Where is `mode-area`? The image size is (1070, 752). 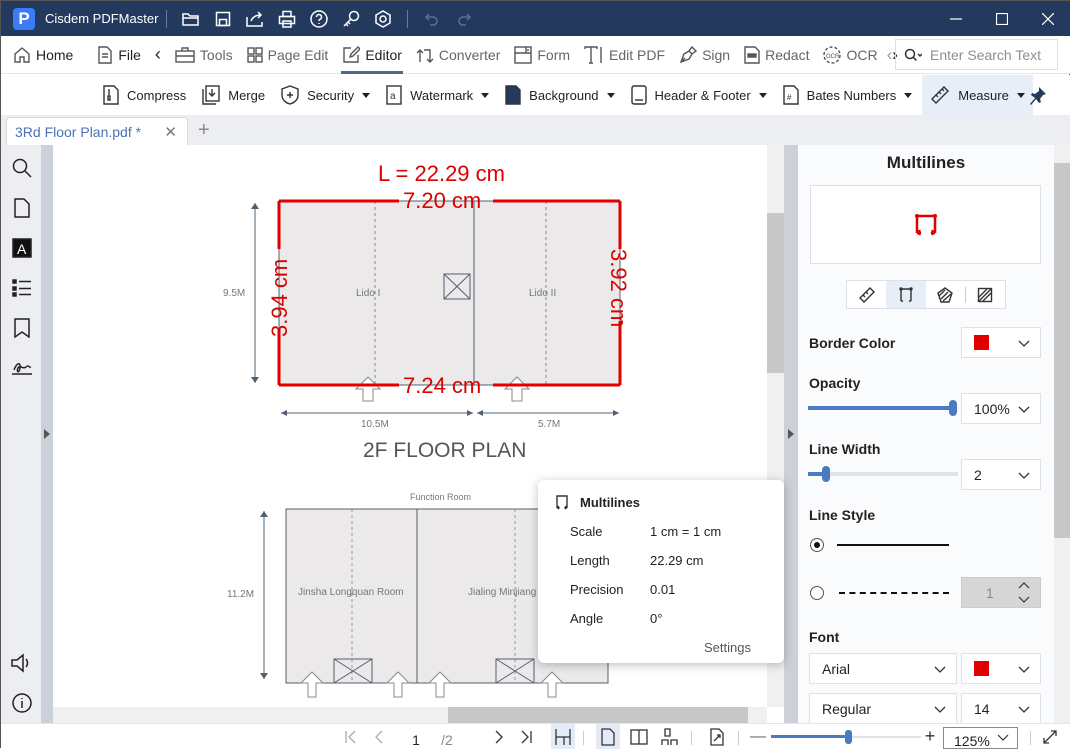 mode-area is located at coordinates (945, 294).